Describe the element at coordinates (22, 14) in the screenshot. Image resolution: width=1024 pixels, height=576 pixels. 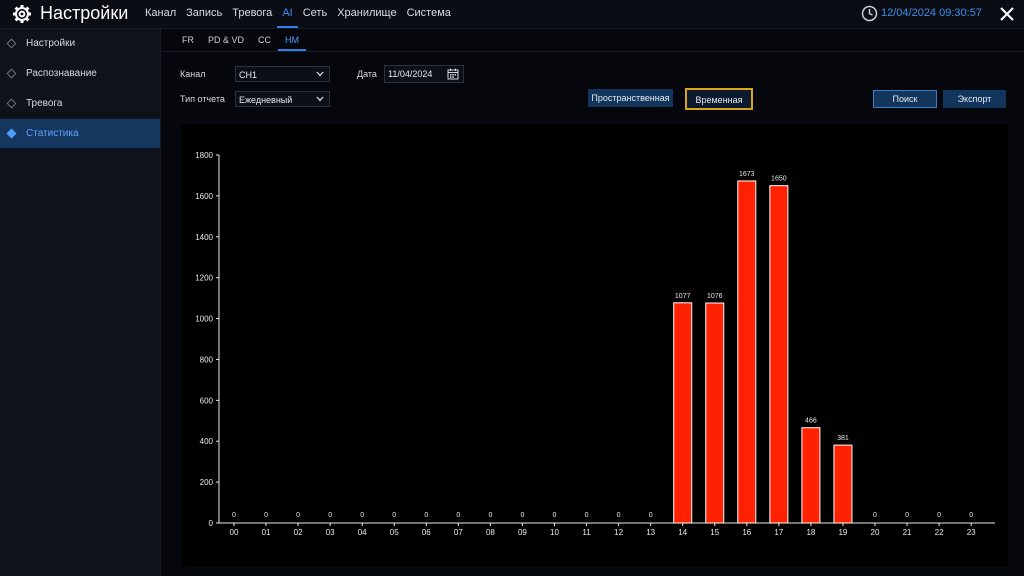
I see `gear-icon` at that location.